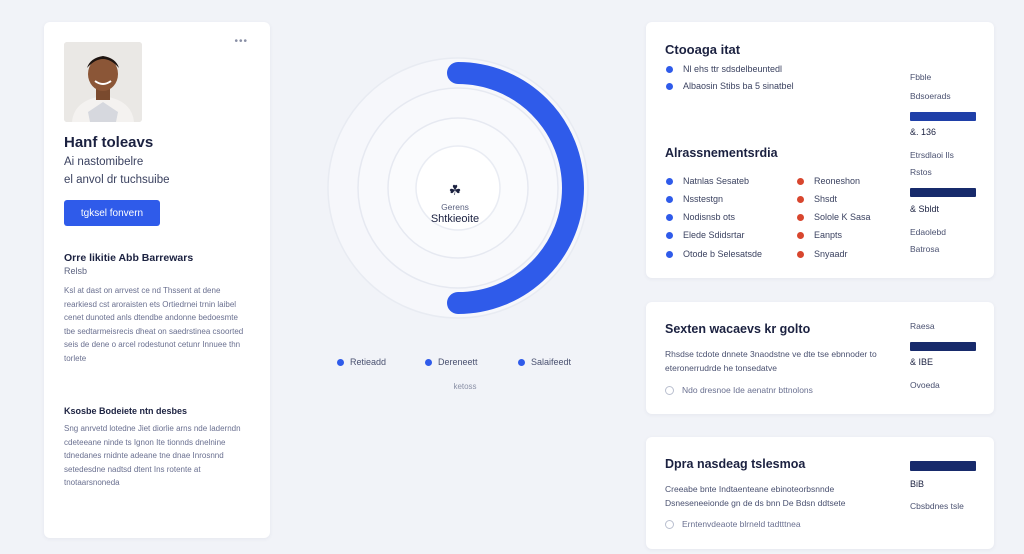 This screenshot has height=554, width=1024. I want to click on ring-caption: ketoss, so click(465, 386).